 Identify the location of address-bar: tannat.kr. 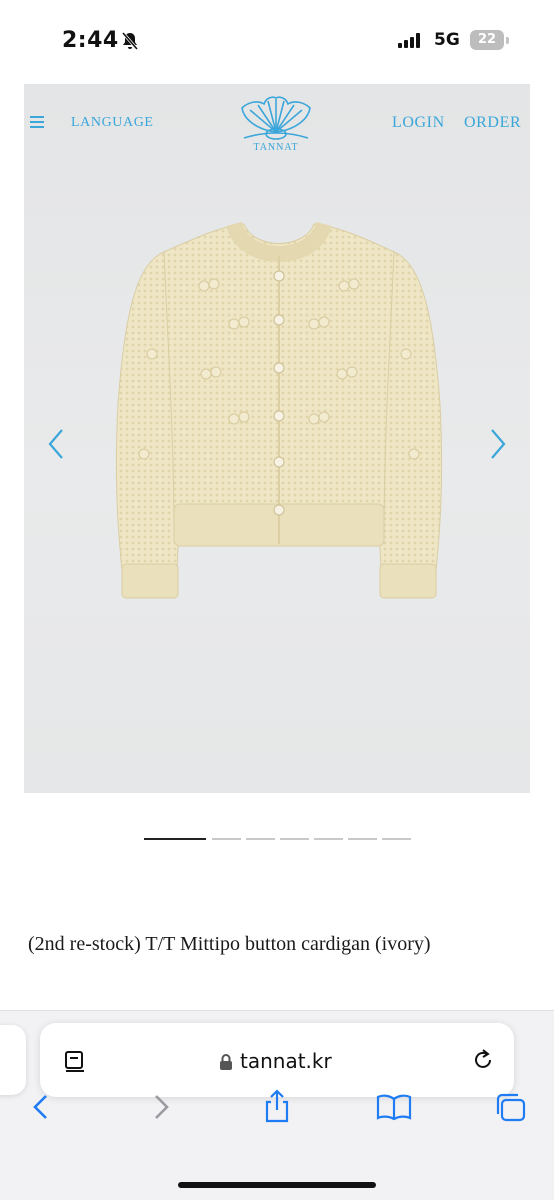
(277, 1060).